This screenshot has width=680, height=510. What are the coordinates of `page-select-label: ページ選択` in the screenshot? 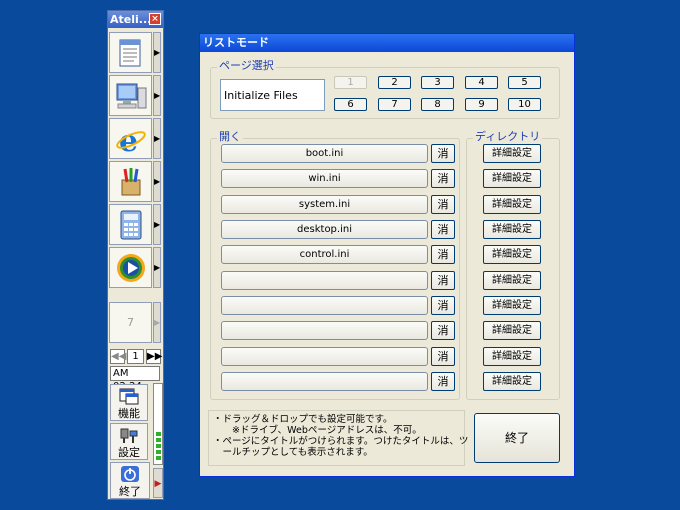 It's located at (246, 65).